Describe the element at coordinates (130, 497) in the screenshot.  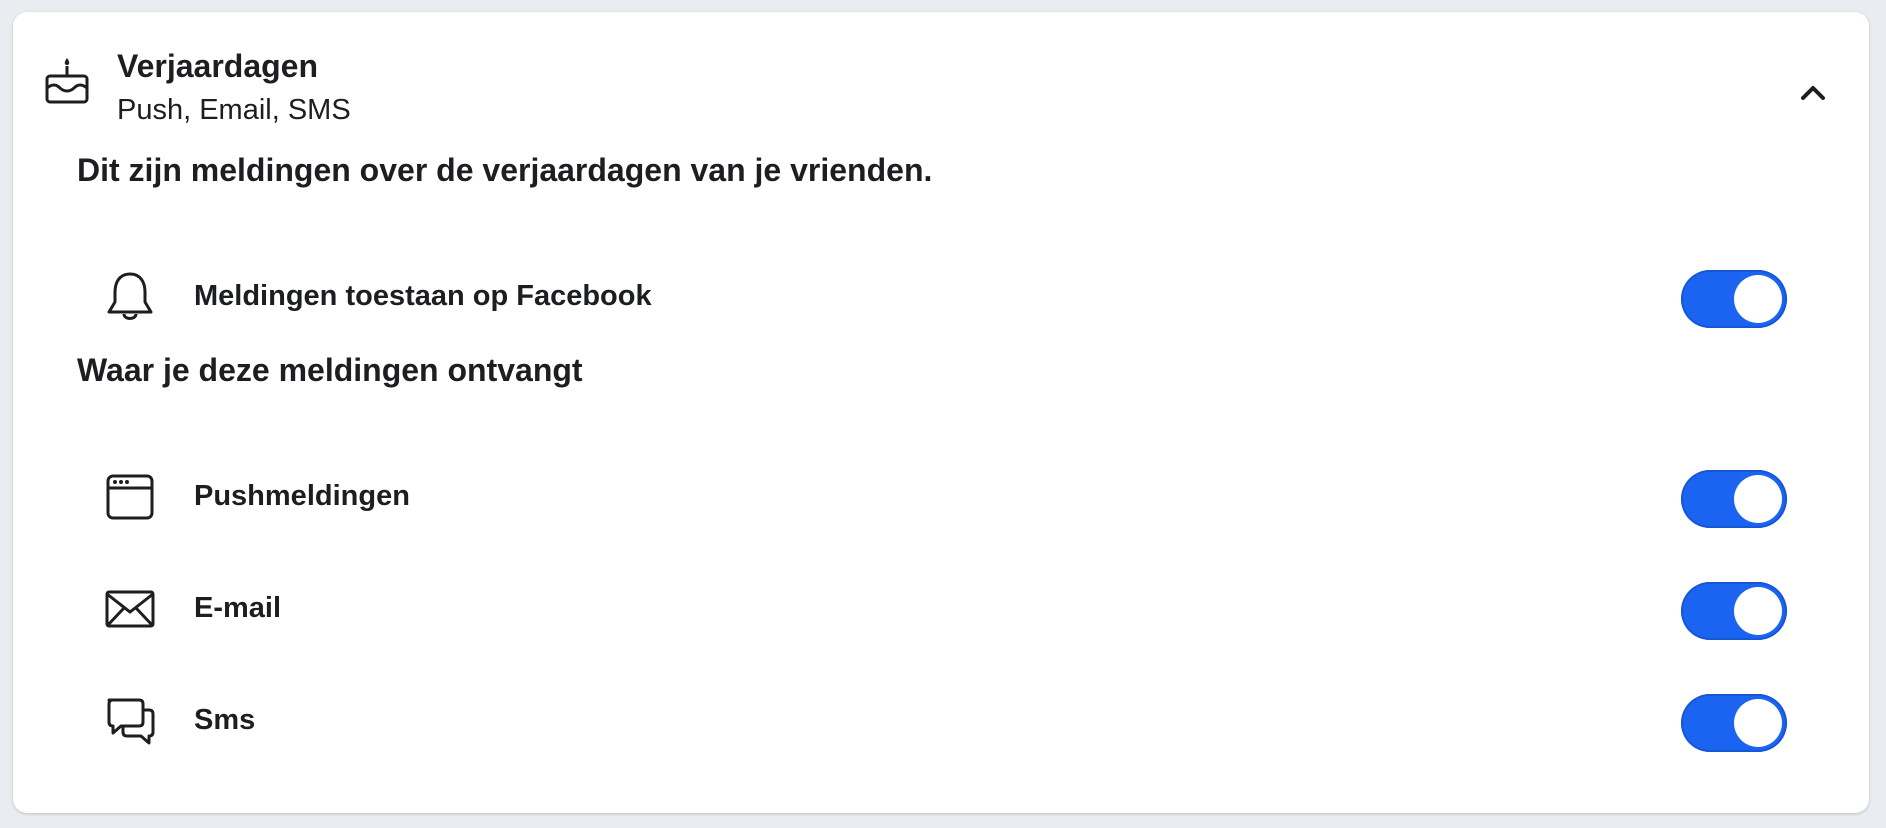
I see `browser-window-icon` at that location.